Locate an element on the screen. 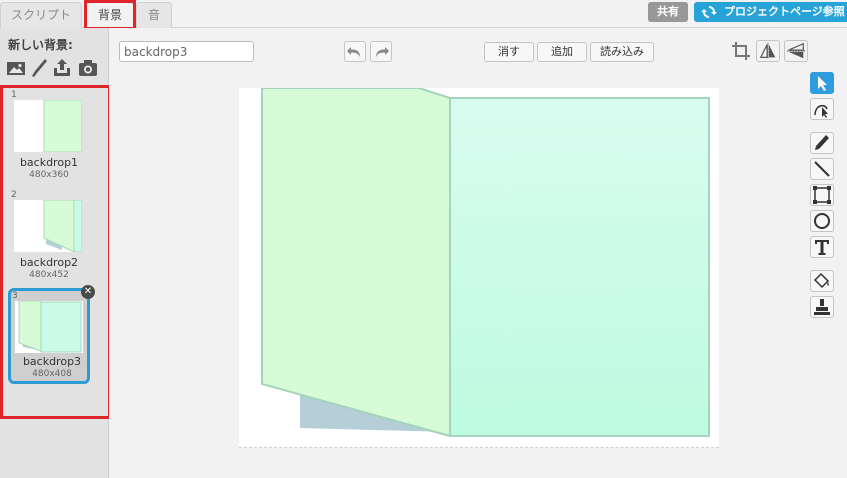 Image resolution: width=847 pixels, height=478 pixels. delete-backdrop-button: ✕ is located at coordinates (88, 292).